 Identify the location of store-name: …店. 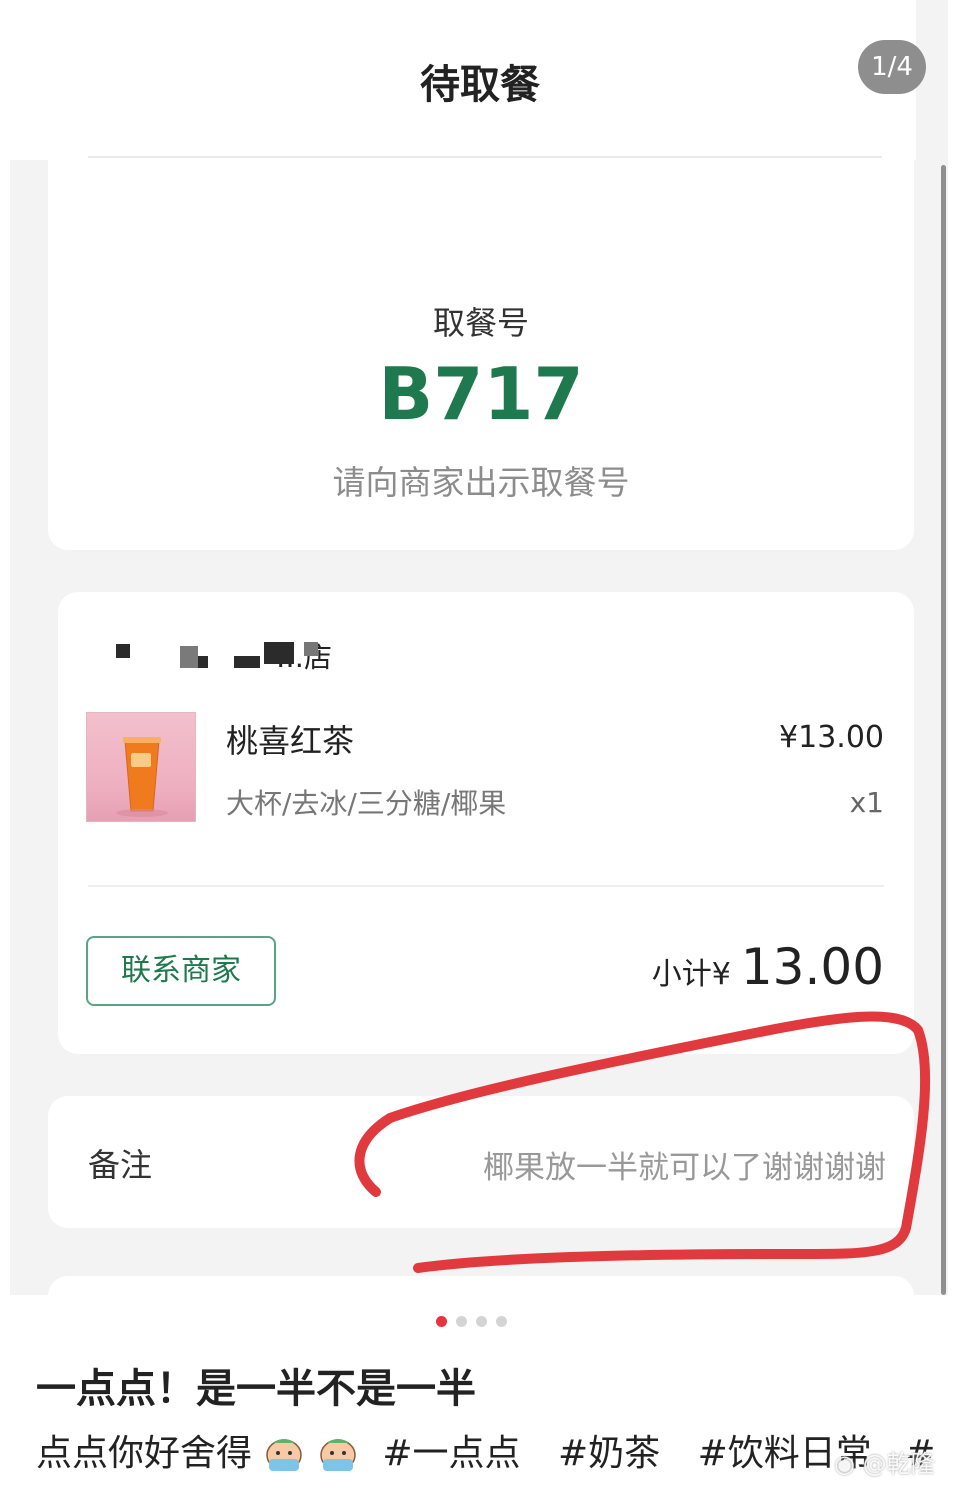
(228, 654).